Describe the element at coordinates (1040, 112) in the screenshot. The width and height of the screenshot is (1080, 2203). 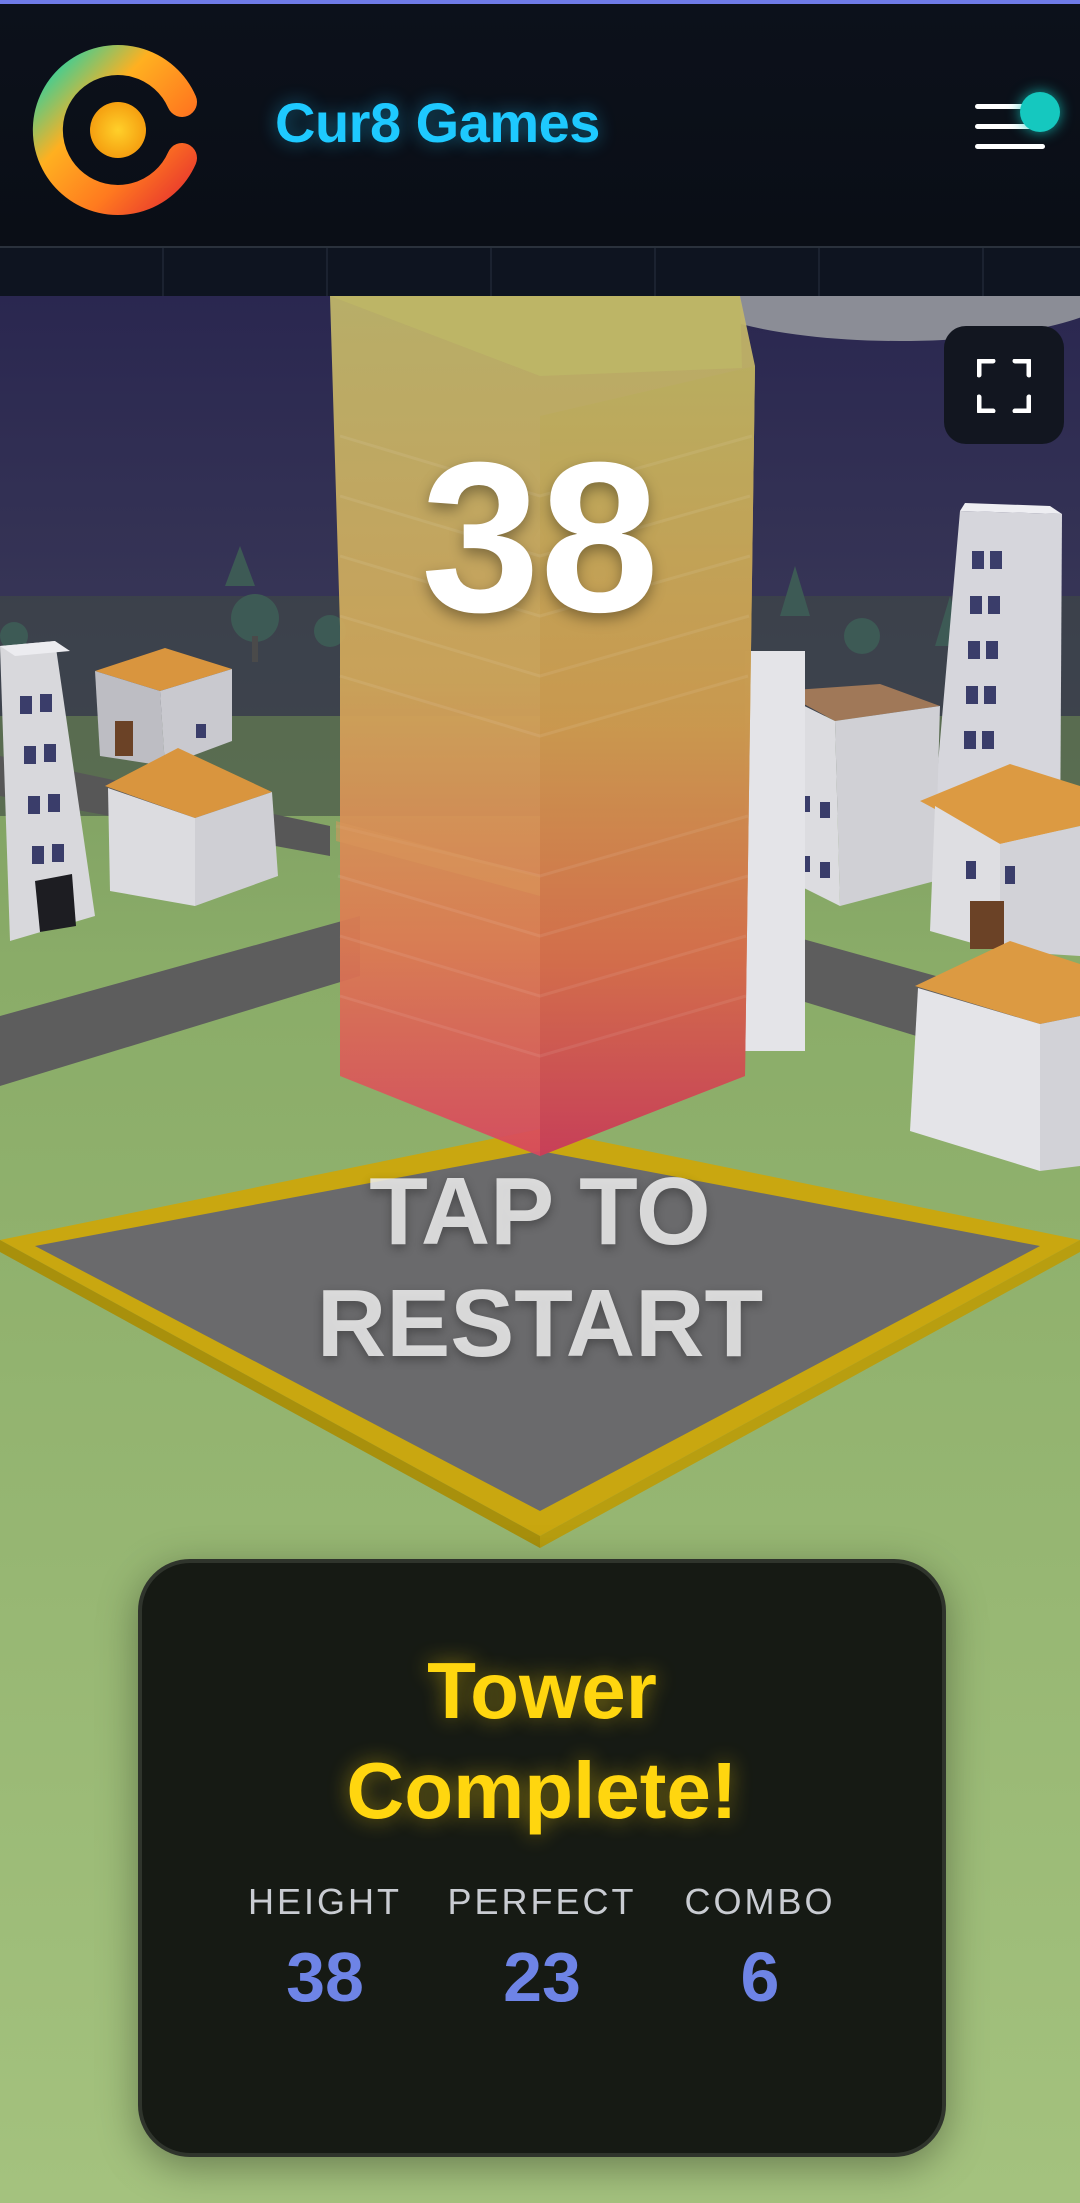
I see `notification-dot` at that location.